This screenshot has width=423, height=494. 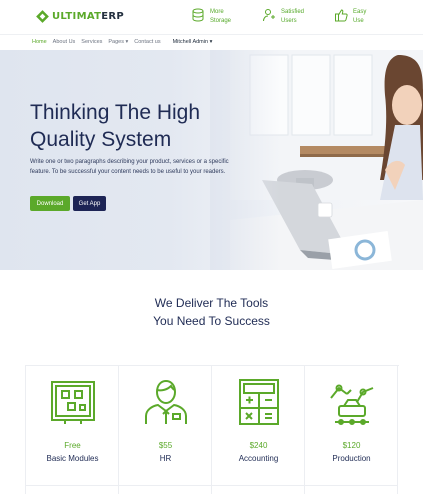 What do you see at coordinates (165, 426) in the screenshot?
I see `card-hr: $55 HR` at bounding box center [165, 426].